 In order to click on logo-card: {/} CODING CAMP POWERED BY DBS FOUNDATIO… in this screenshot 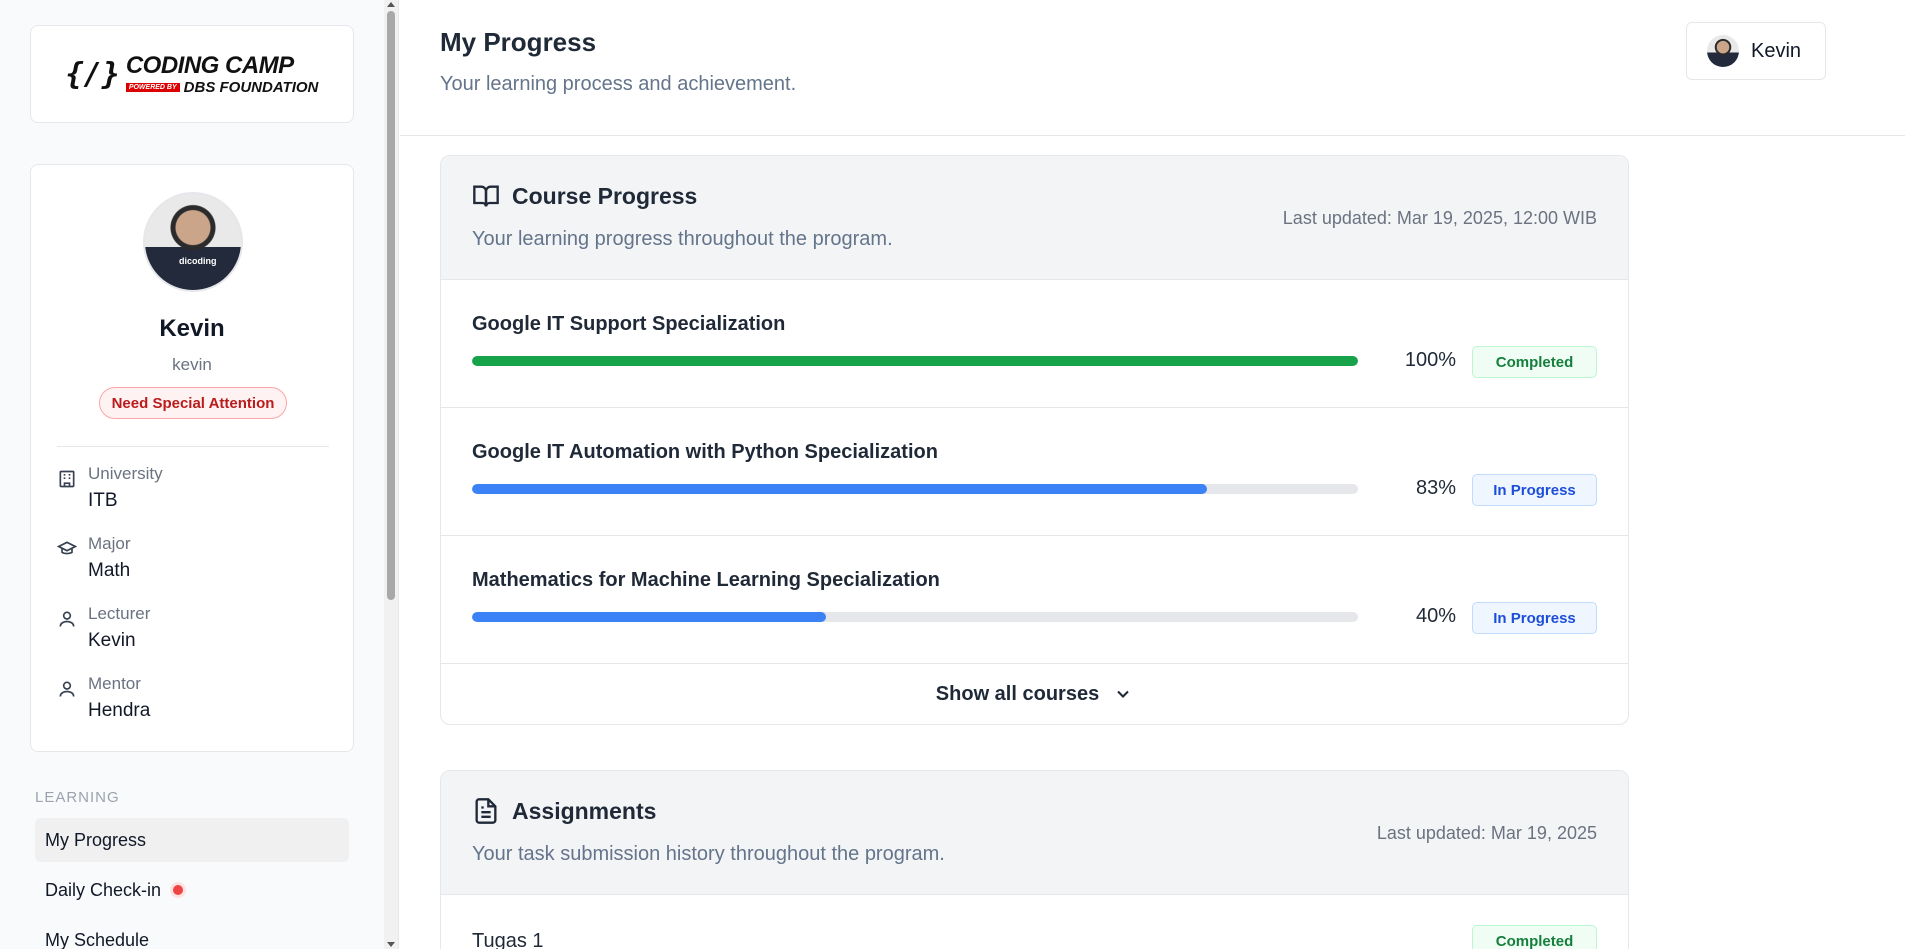, I will do `click(192, 74)`.